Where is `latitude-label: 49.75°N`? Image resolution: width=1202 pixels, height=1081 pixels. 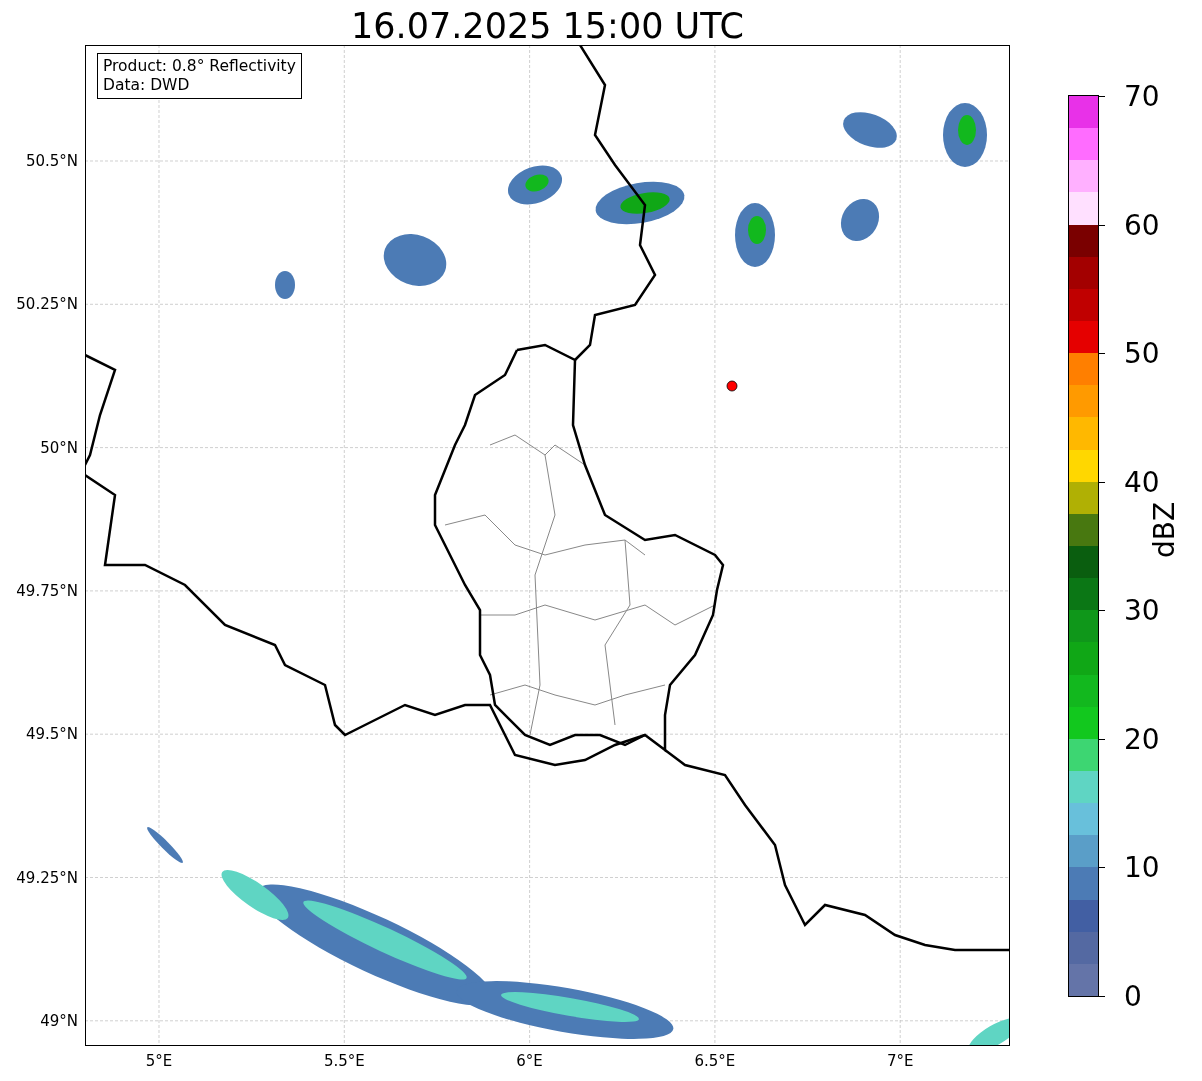
latitude-label: 49.75°N is located at coordinates (47, 590).